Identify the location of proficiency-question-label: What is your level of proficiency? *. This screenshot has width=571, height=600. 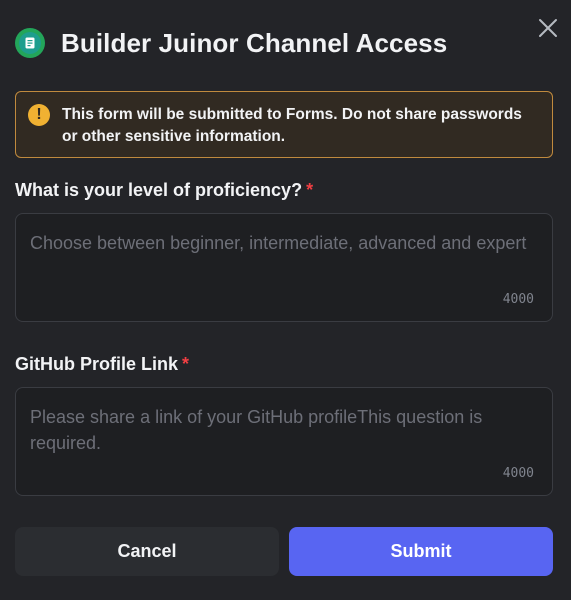
(164, 190).